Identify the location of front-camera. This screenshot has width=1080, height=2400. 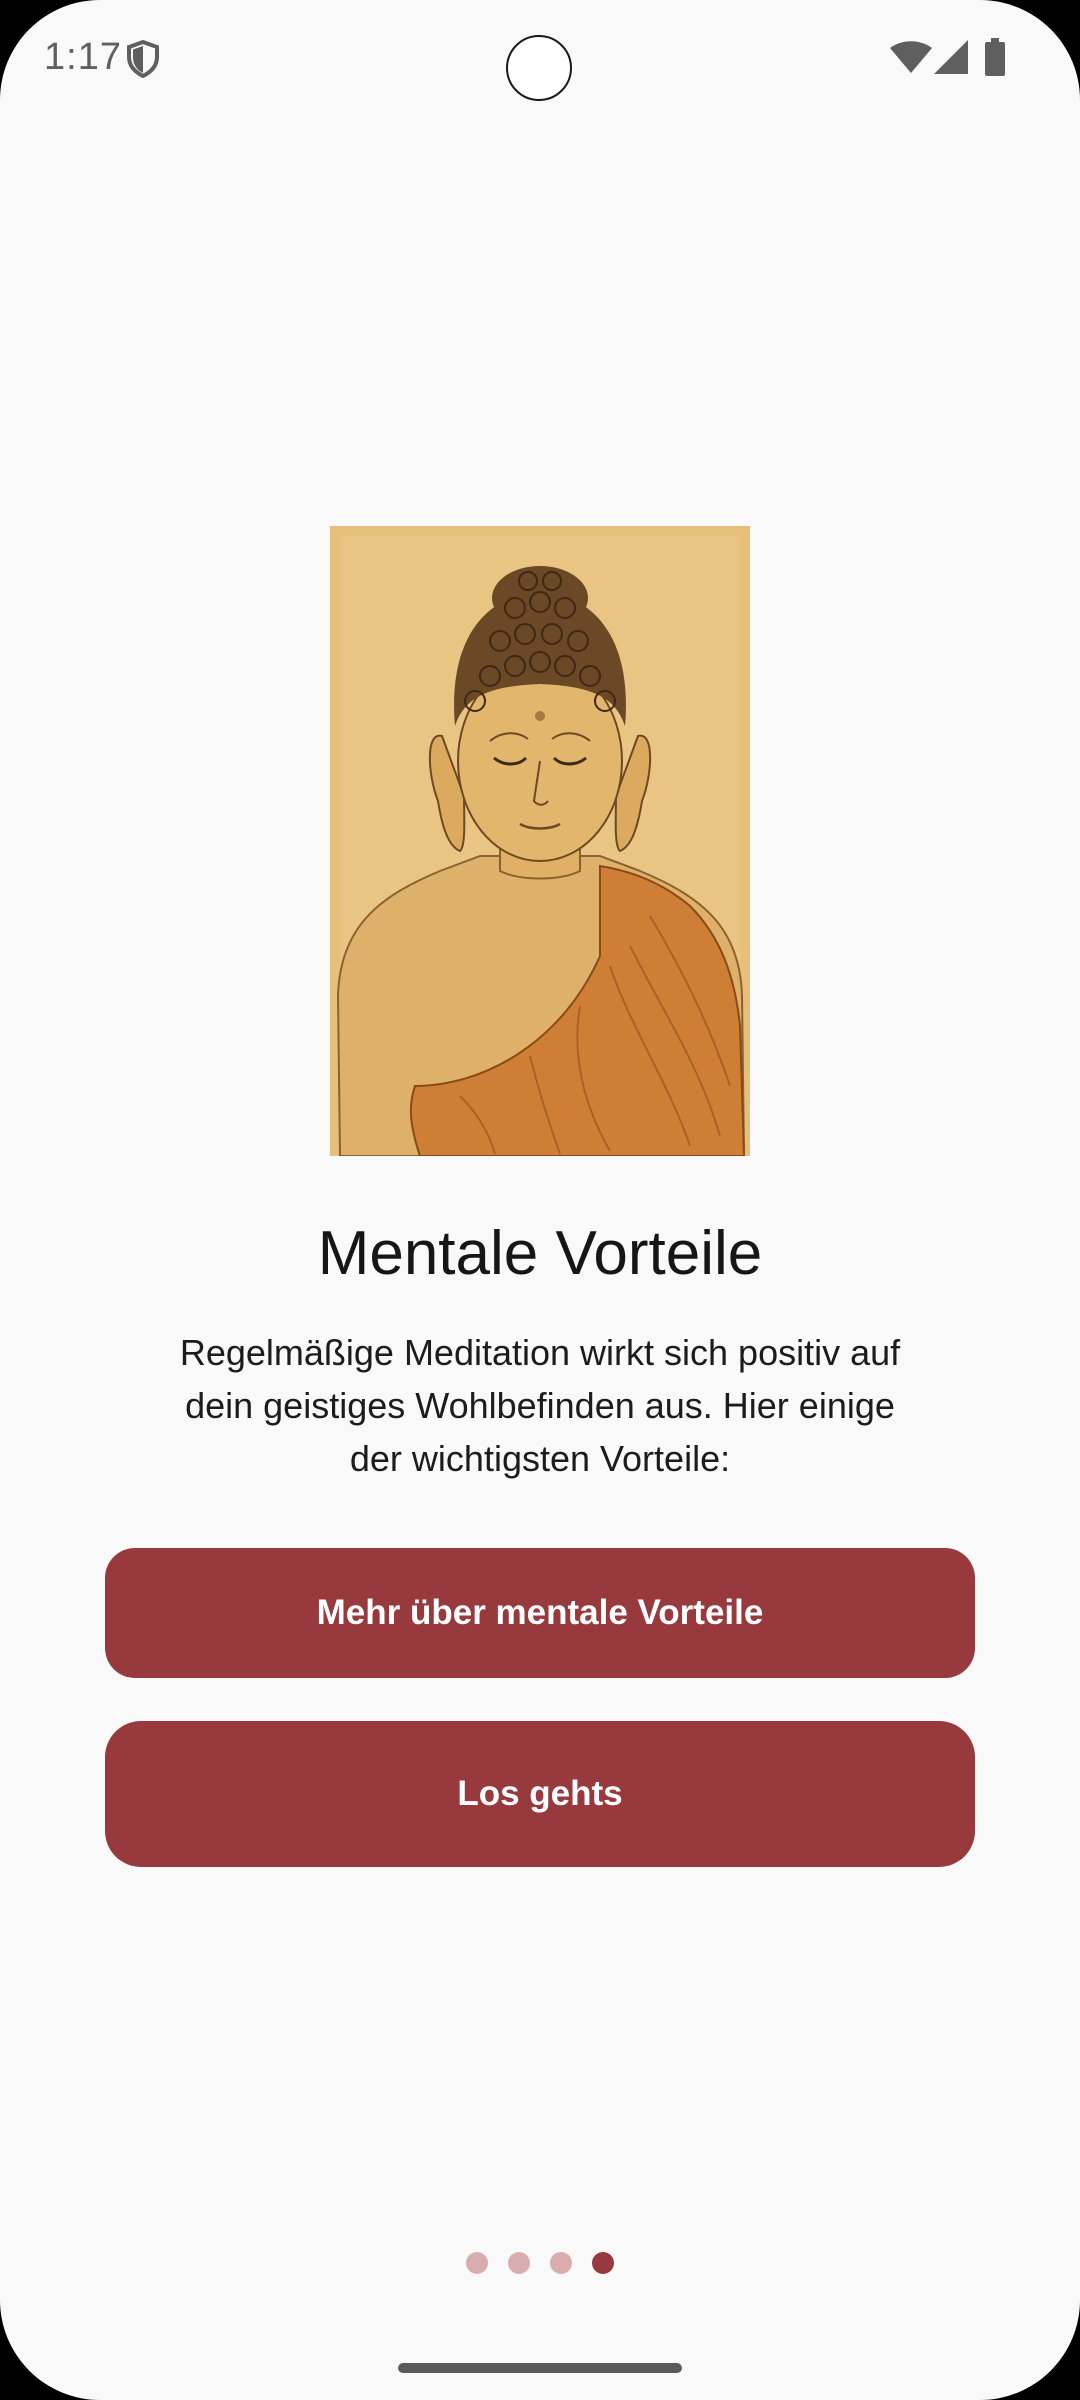
(539, 68).